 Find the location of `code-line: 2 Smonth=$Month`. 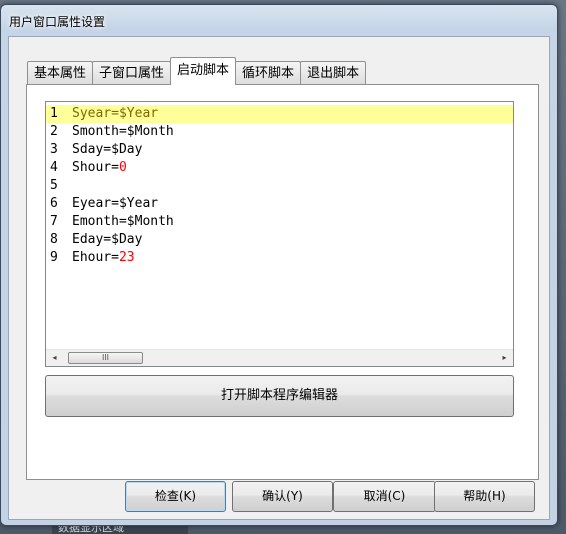

code-line: 2 Smonth=$Month is located at coordinates (279, 132).